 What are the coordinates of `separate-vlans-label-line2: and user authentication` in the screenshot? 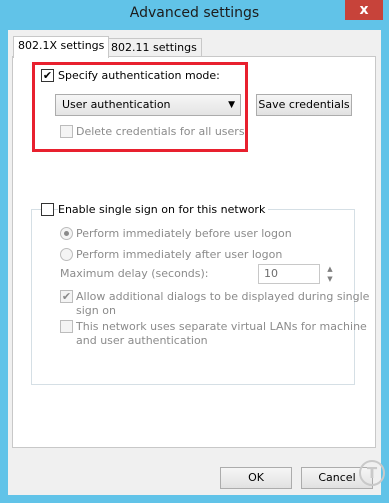 It's located at (142, 340).